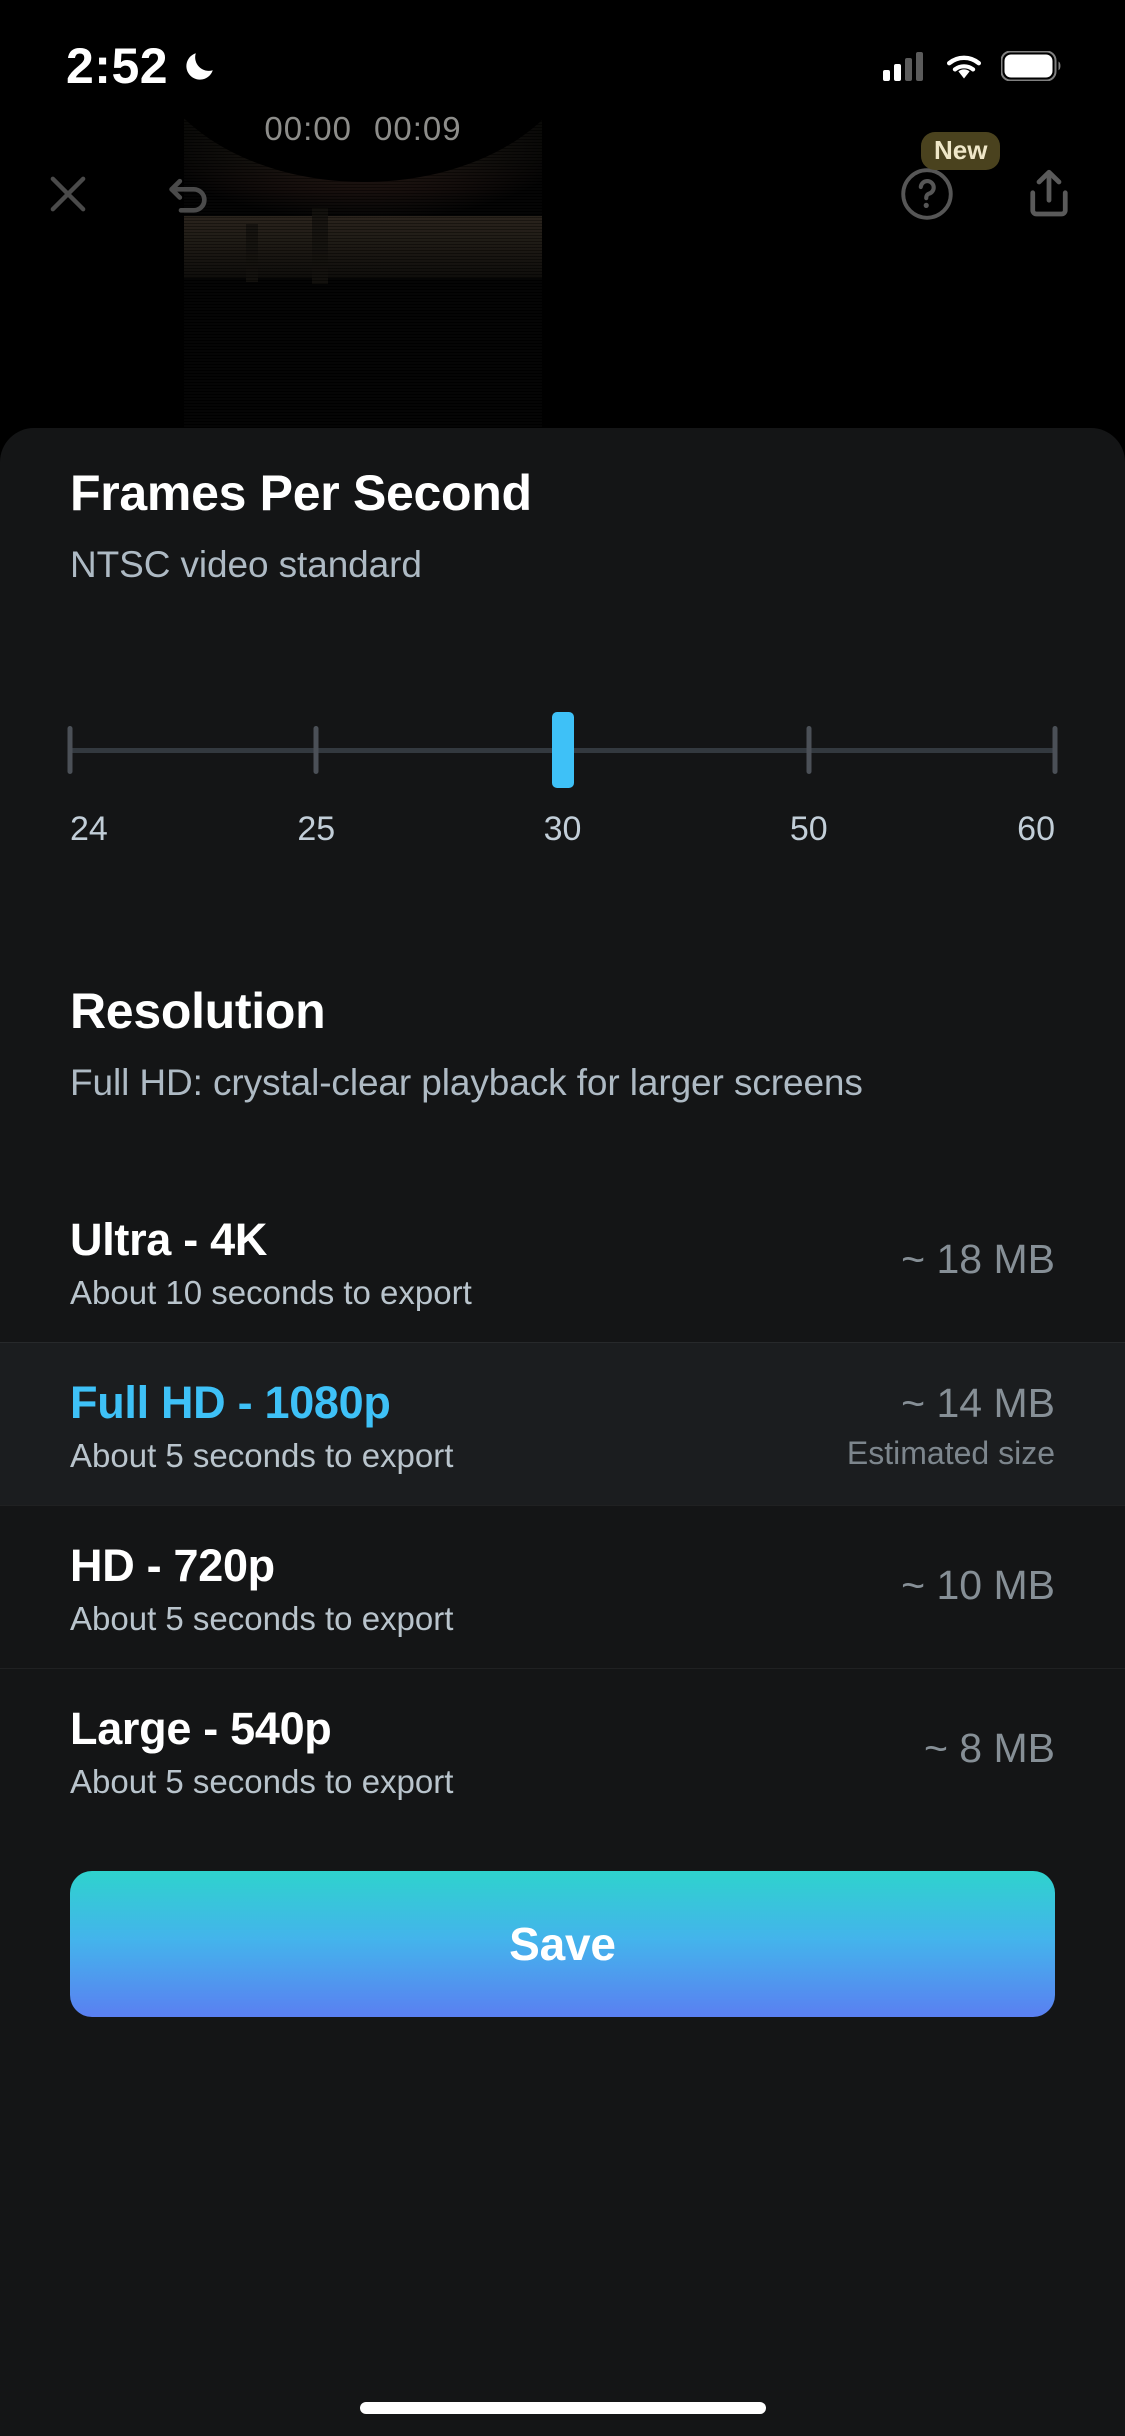 The width and height of the screenshot is (1125, 2436). I want to click on fps-label-60: 60, so click(1036, 829).